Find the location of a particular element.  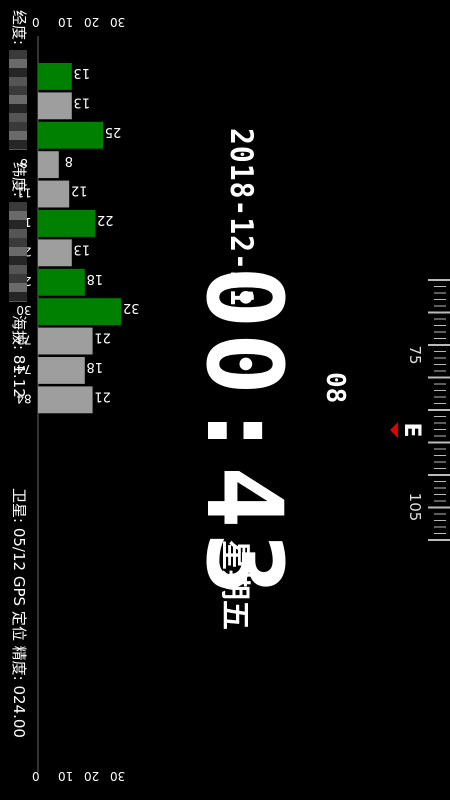

y-tick-right-2: 20 is located at coordinates (91, 776).